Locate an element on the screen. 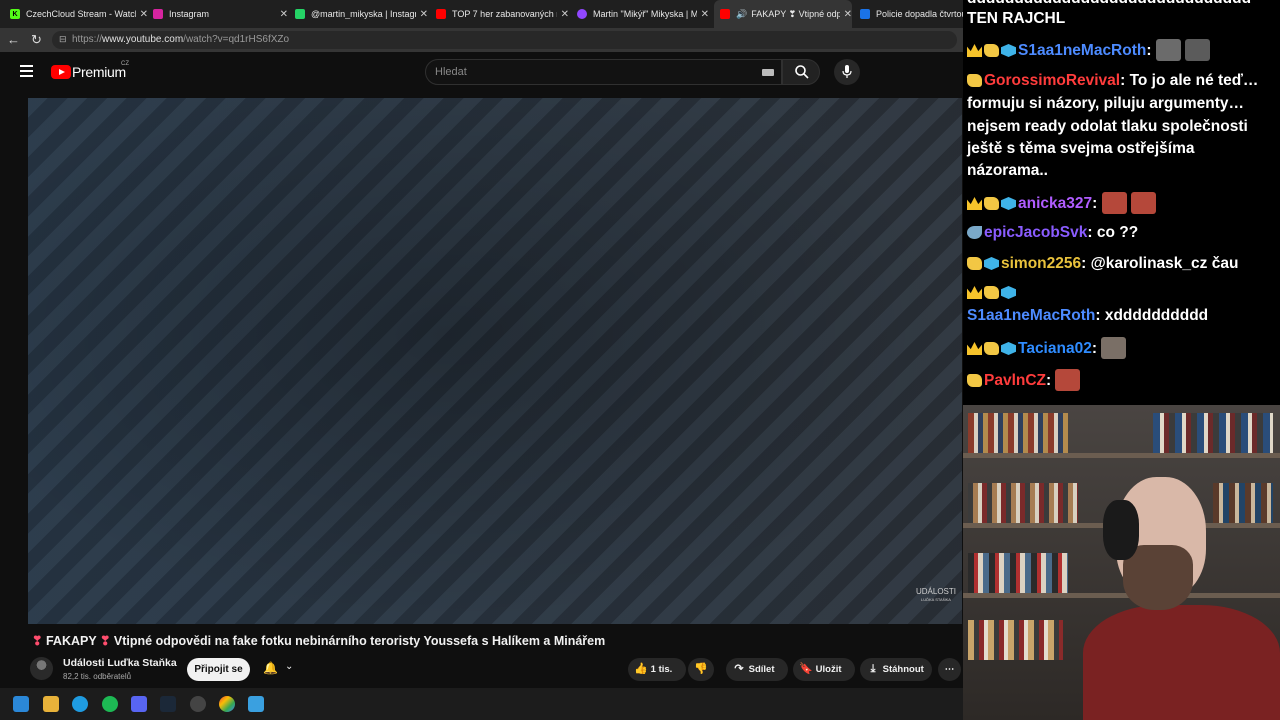 The image size is (1280, 720). more-actions-button: ⋯ is located at coordinates (949, 669).